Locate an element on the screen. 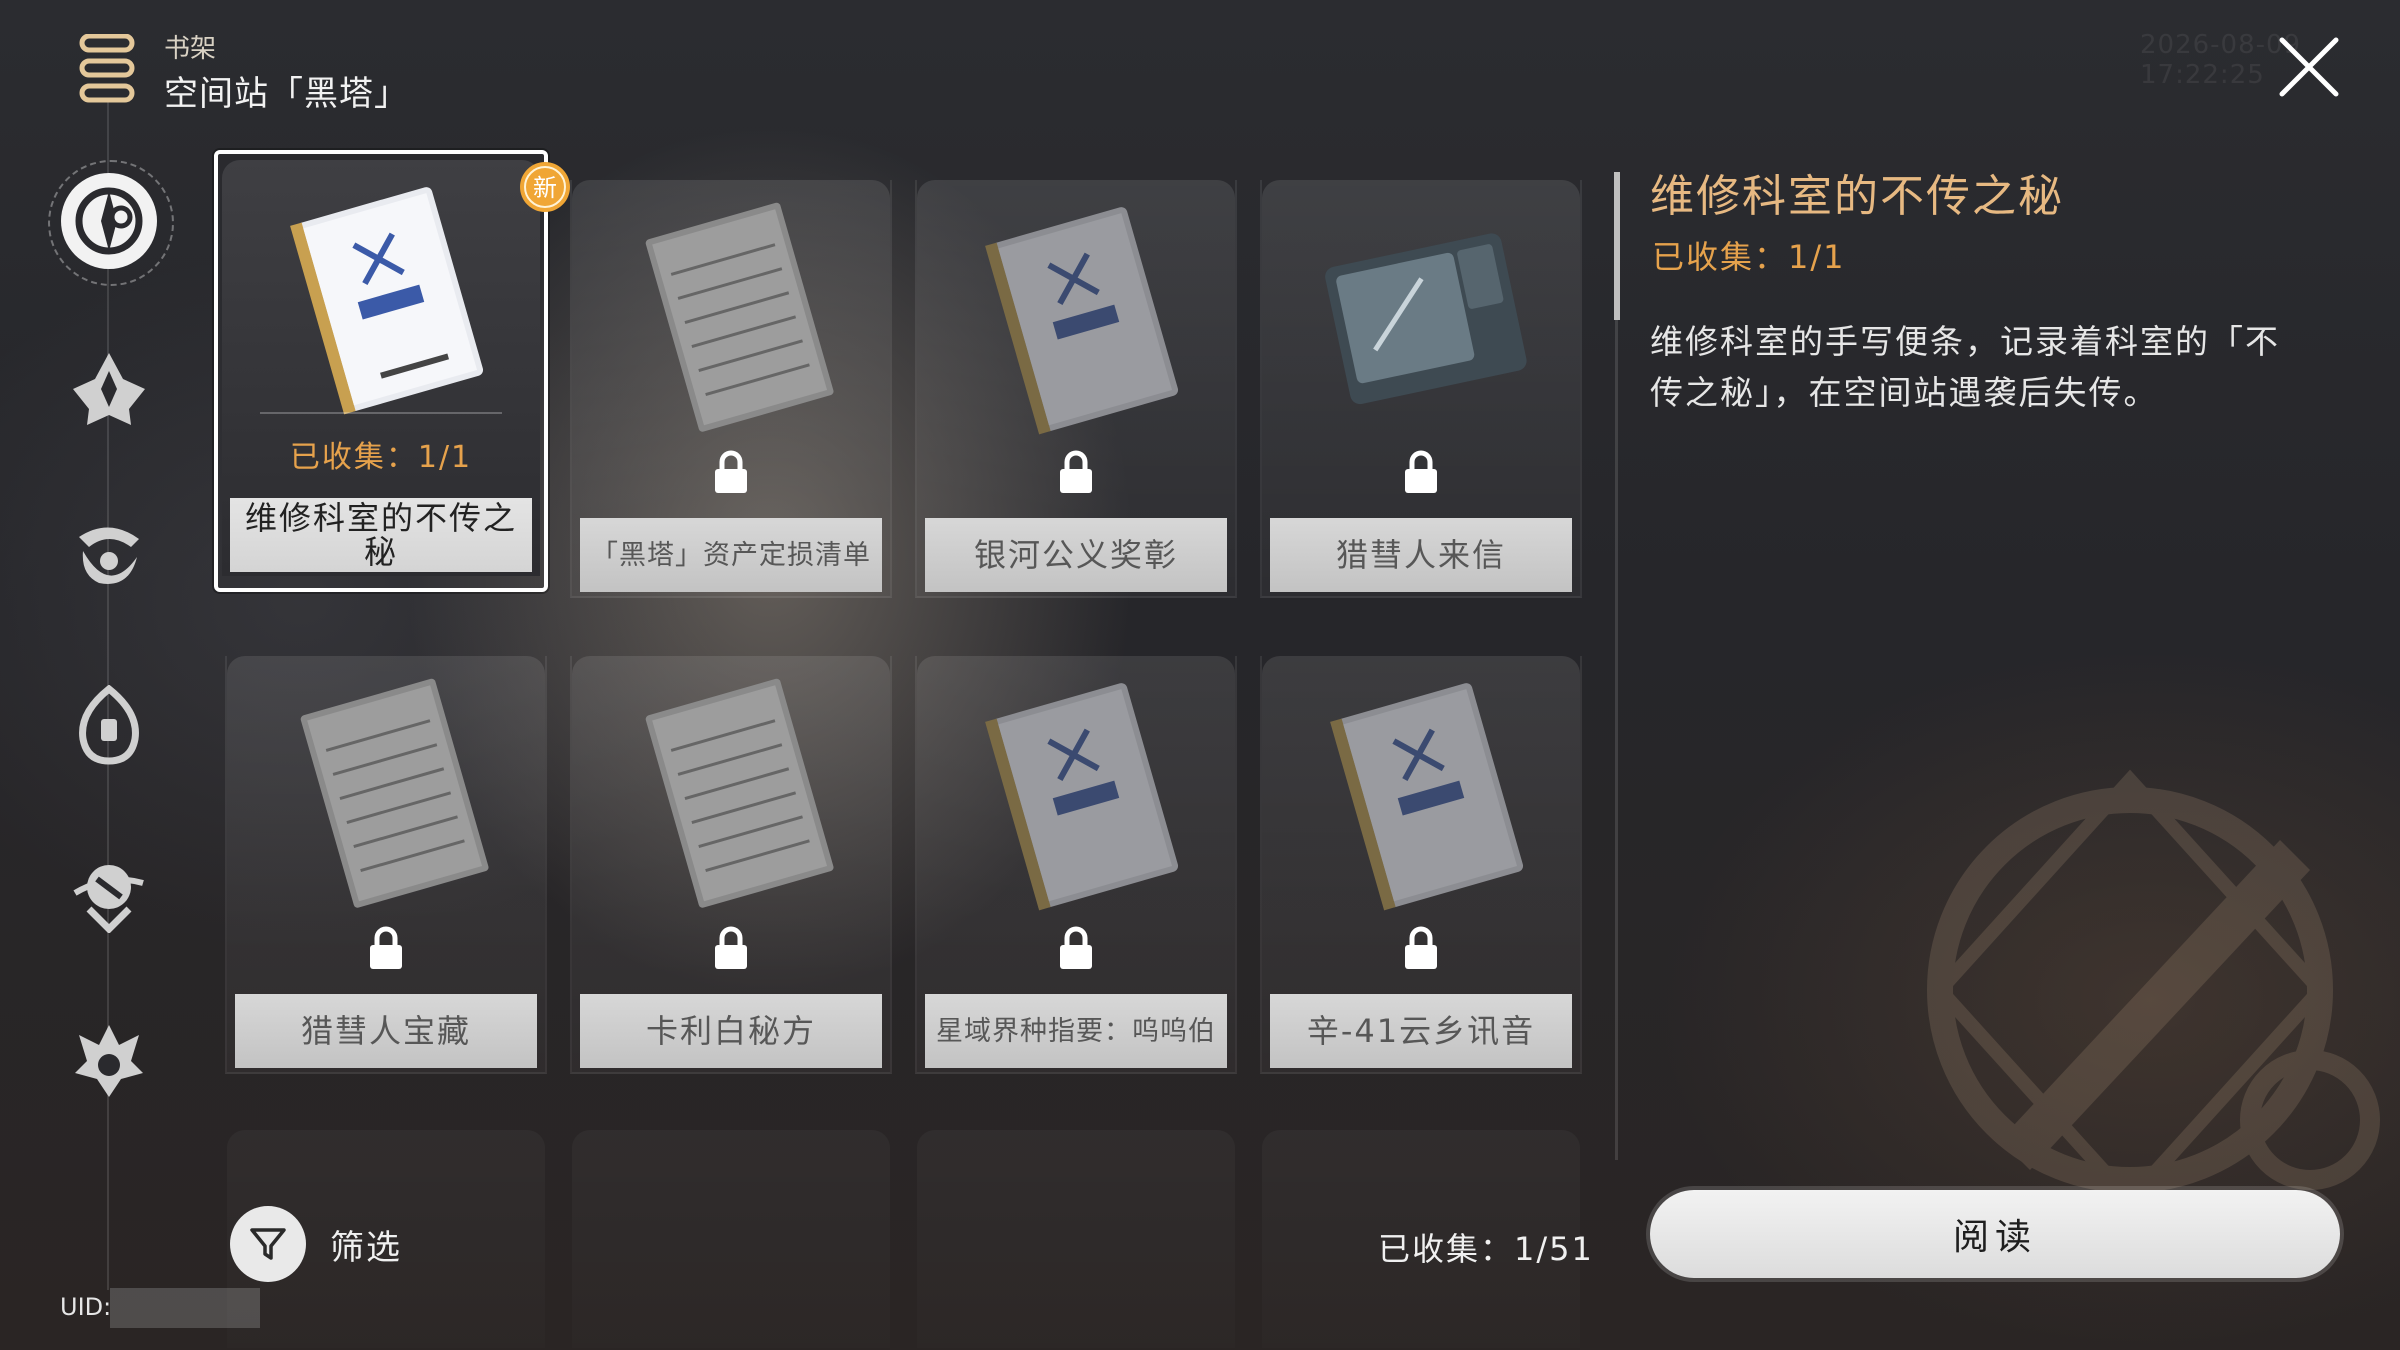  flame-icon is located at coordinates (109, 1061).